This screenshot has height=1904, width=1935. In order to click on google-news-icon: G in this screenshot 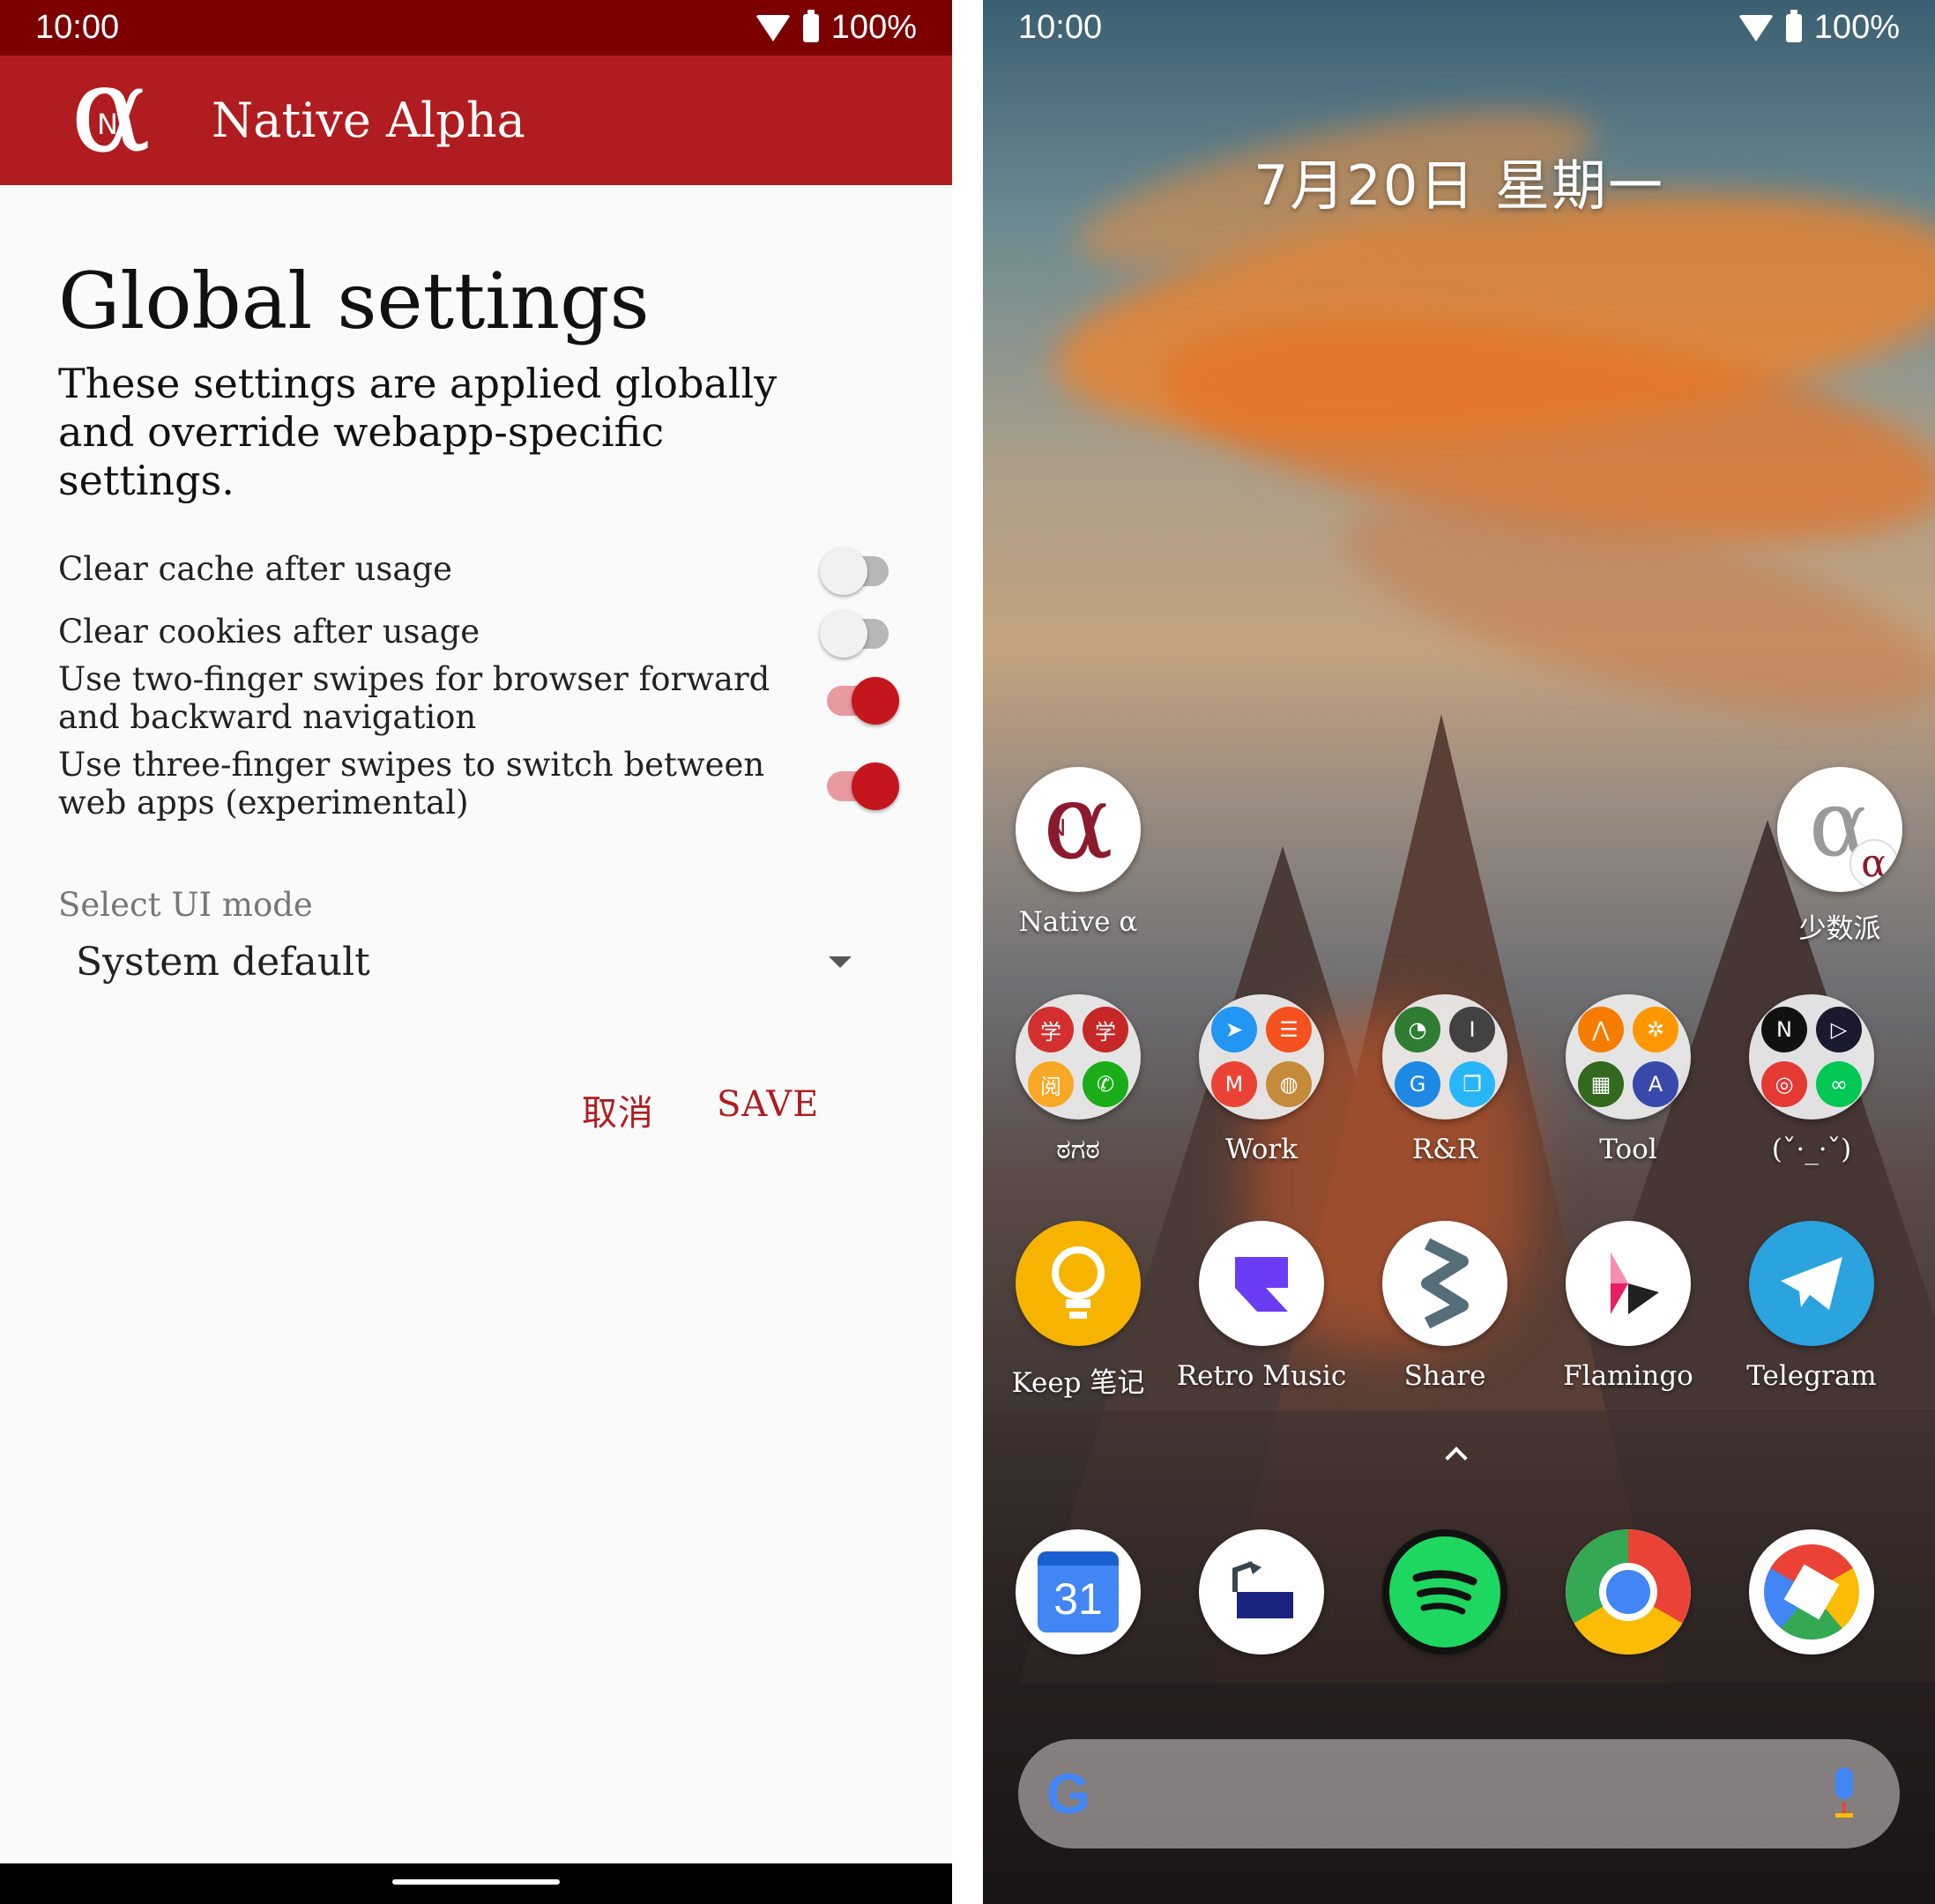, I will do `click(1418, 1084)`.